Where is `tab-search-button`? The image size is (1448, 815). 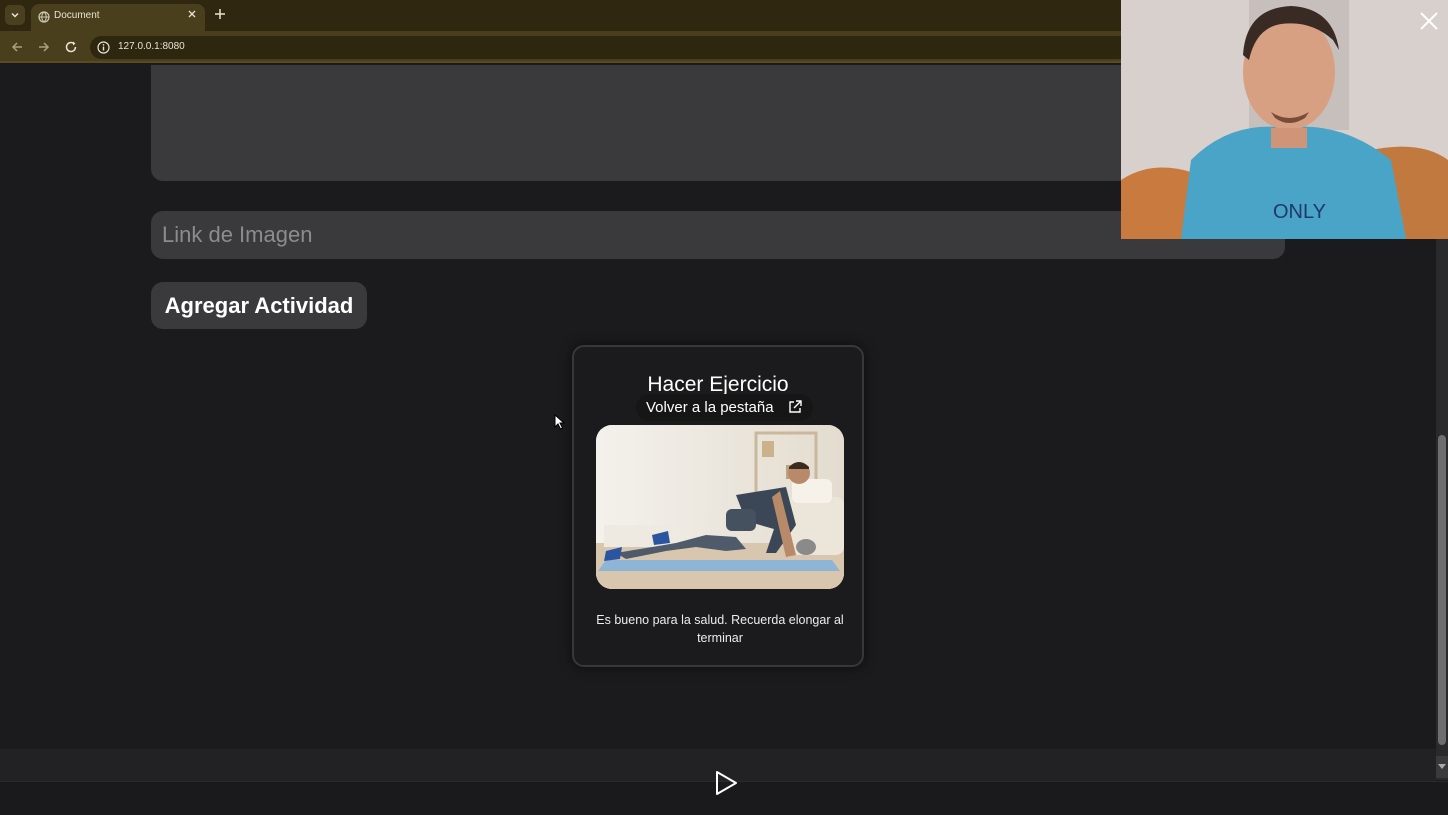
tab-search-button is located at coordinates (15, 15).